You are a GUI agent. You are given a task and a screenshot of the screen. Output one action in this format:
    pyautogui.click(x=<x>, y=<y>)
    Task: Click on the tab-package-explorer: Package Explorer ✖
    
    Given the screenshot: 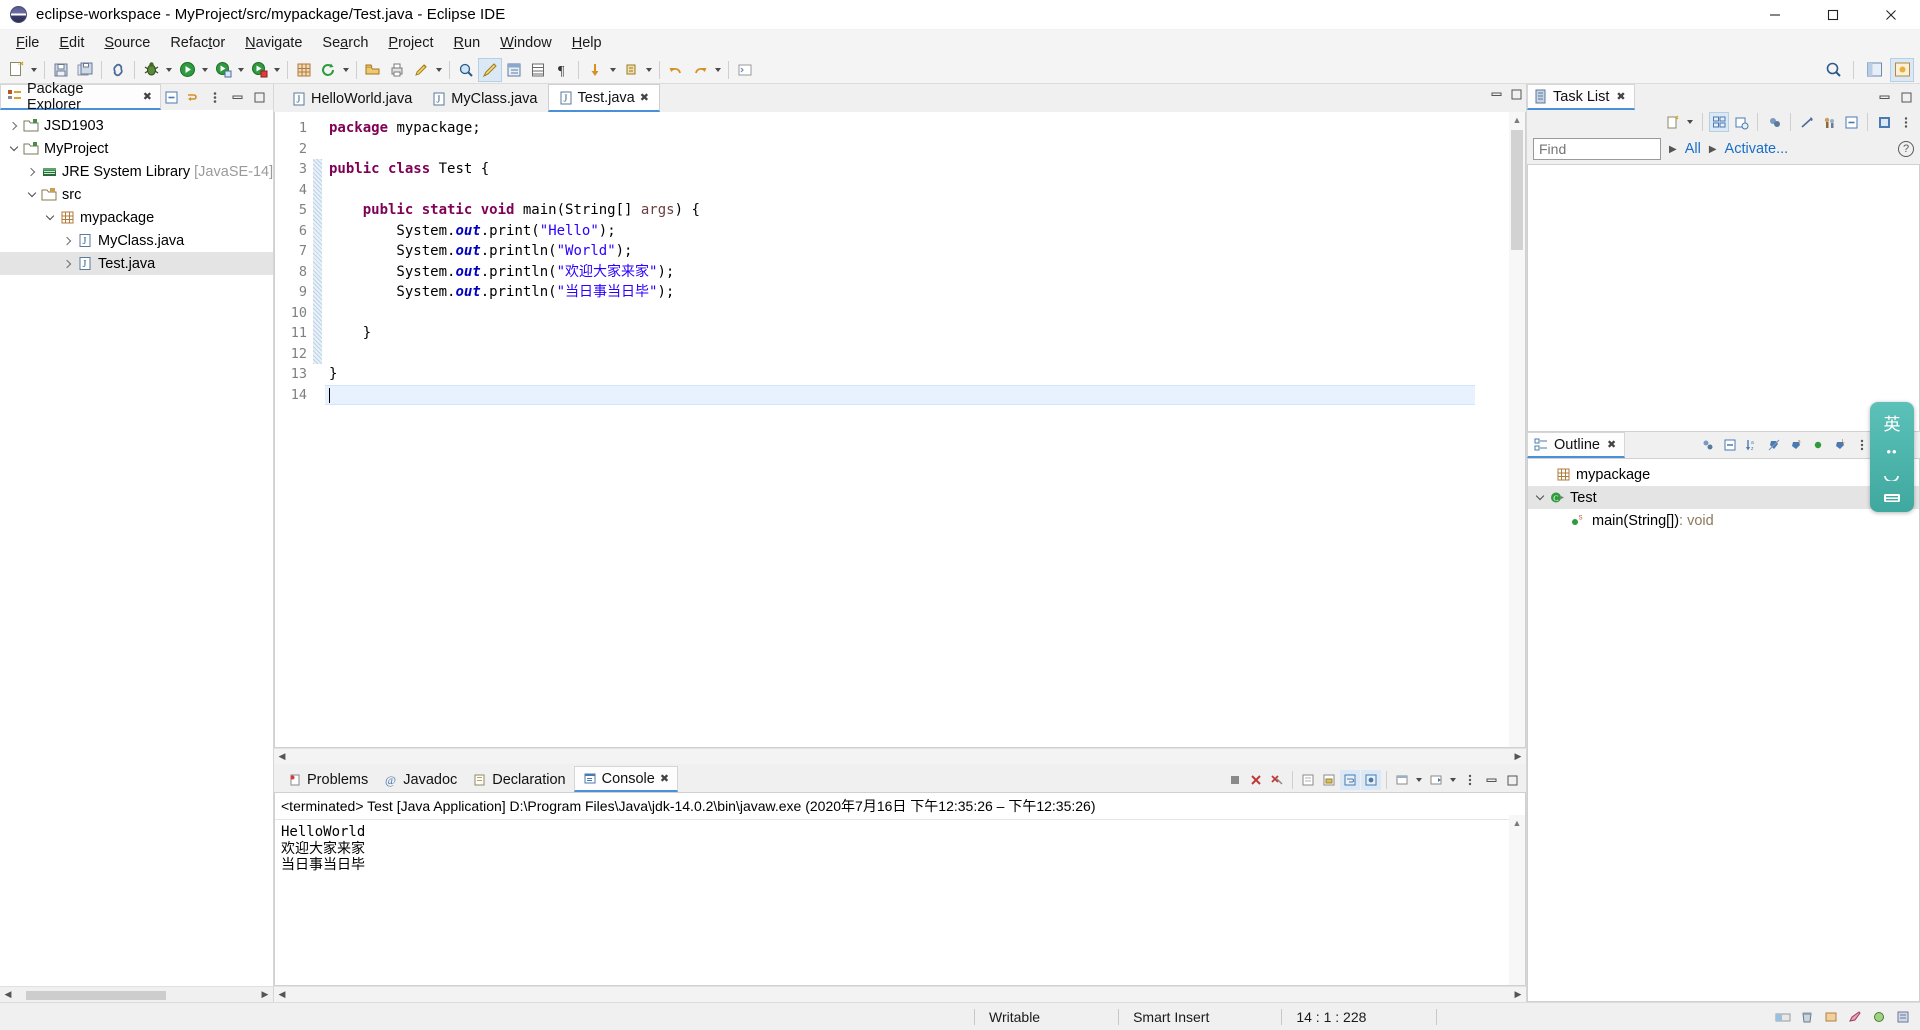 What is the action you would take?
    pyautogui.click(x=80, y=97)
    